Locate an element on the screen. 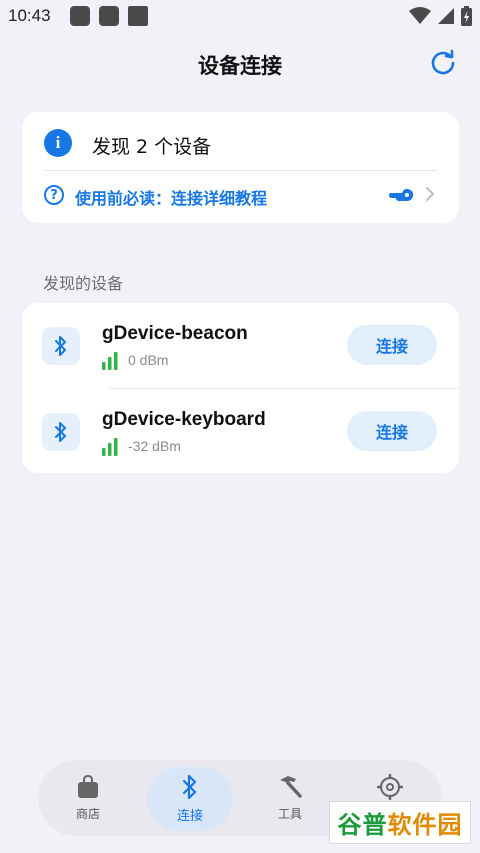 Image resolution: width=480 pixels, height=853 pixels. gear-icon is located at coordinates (390, 786).